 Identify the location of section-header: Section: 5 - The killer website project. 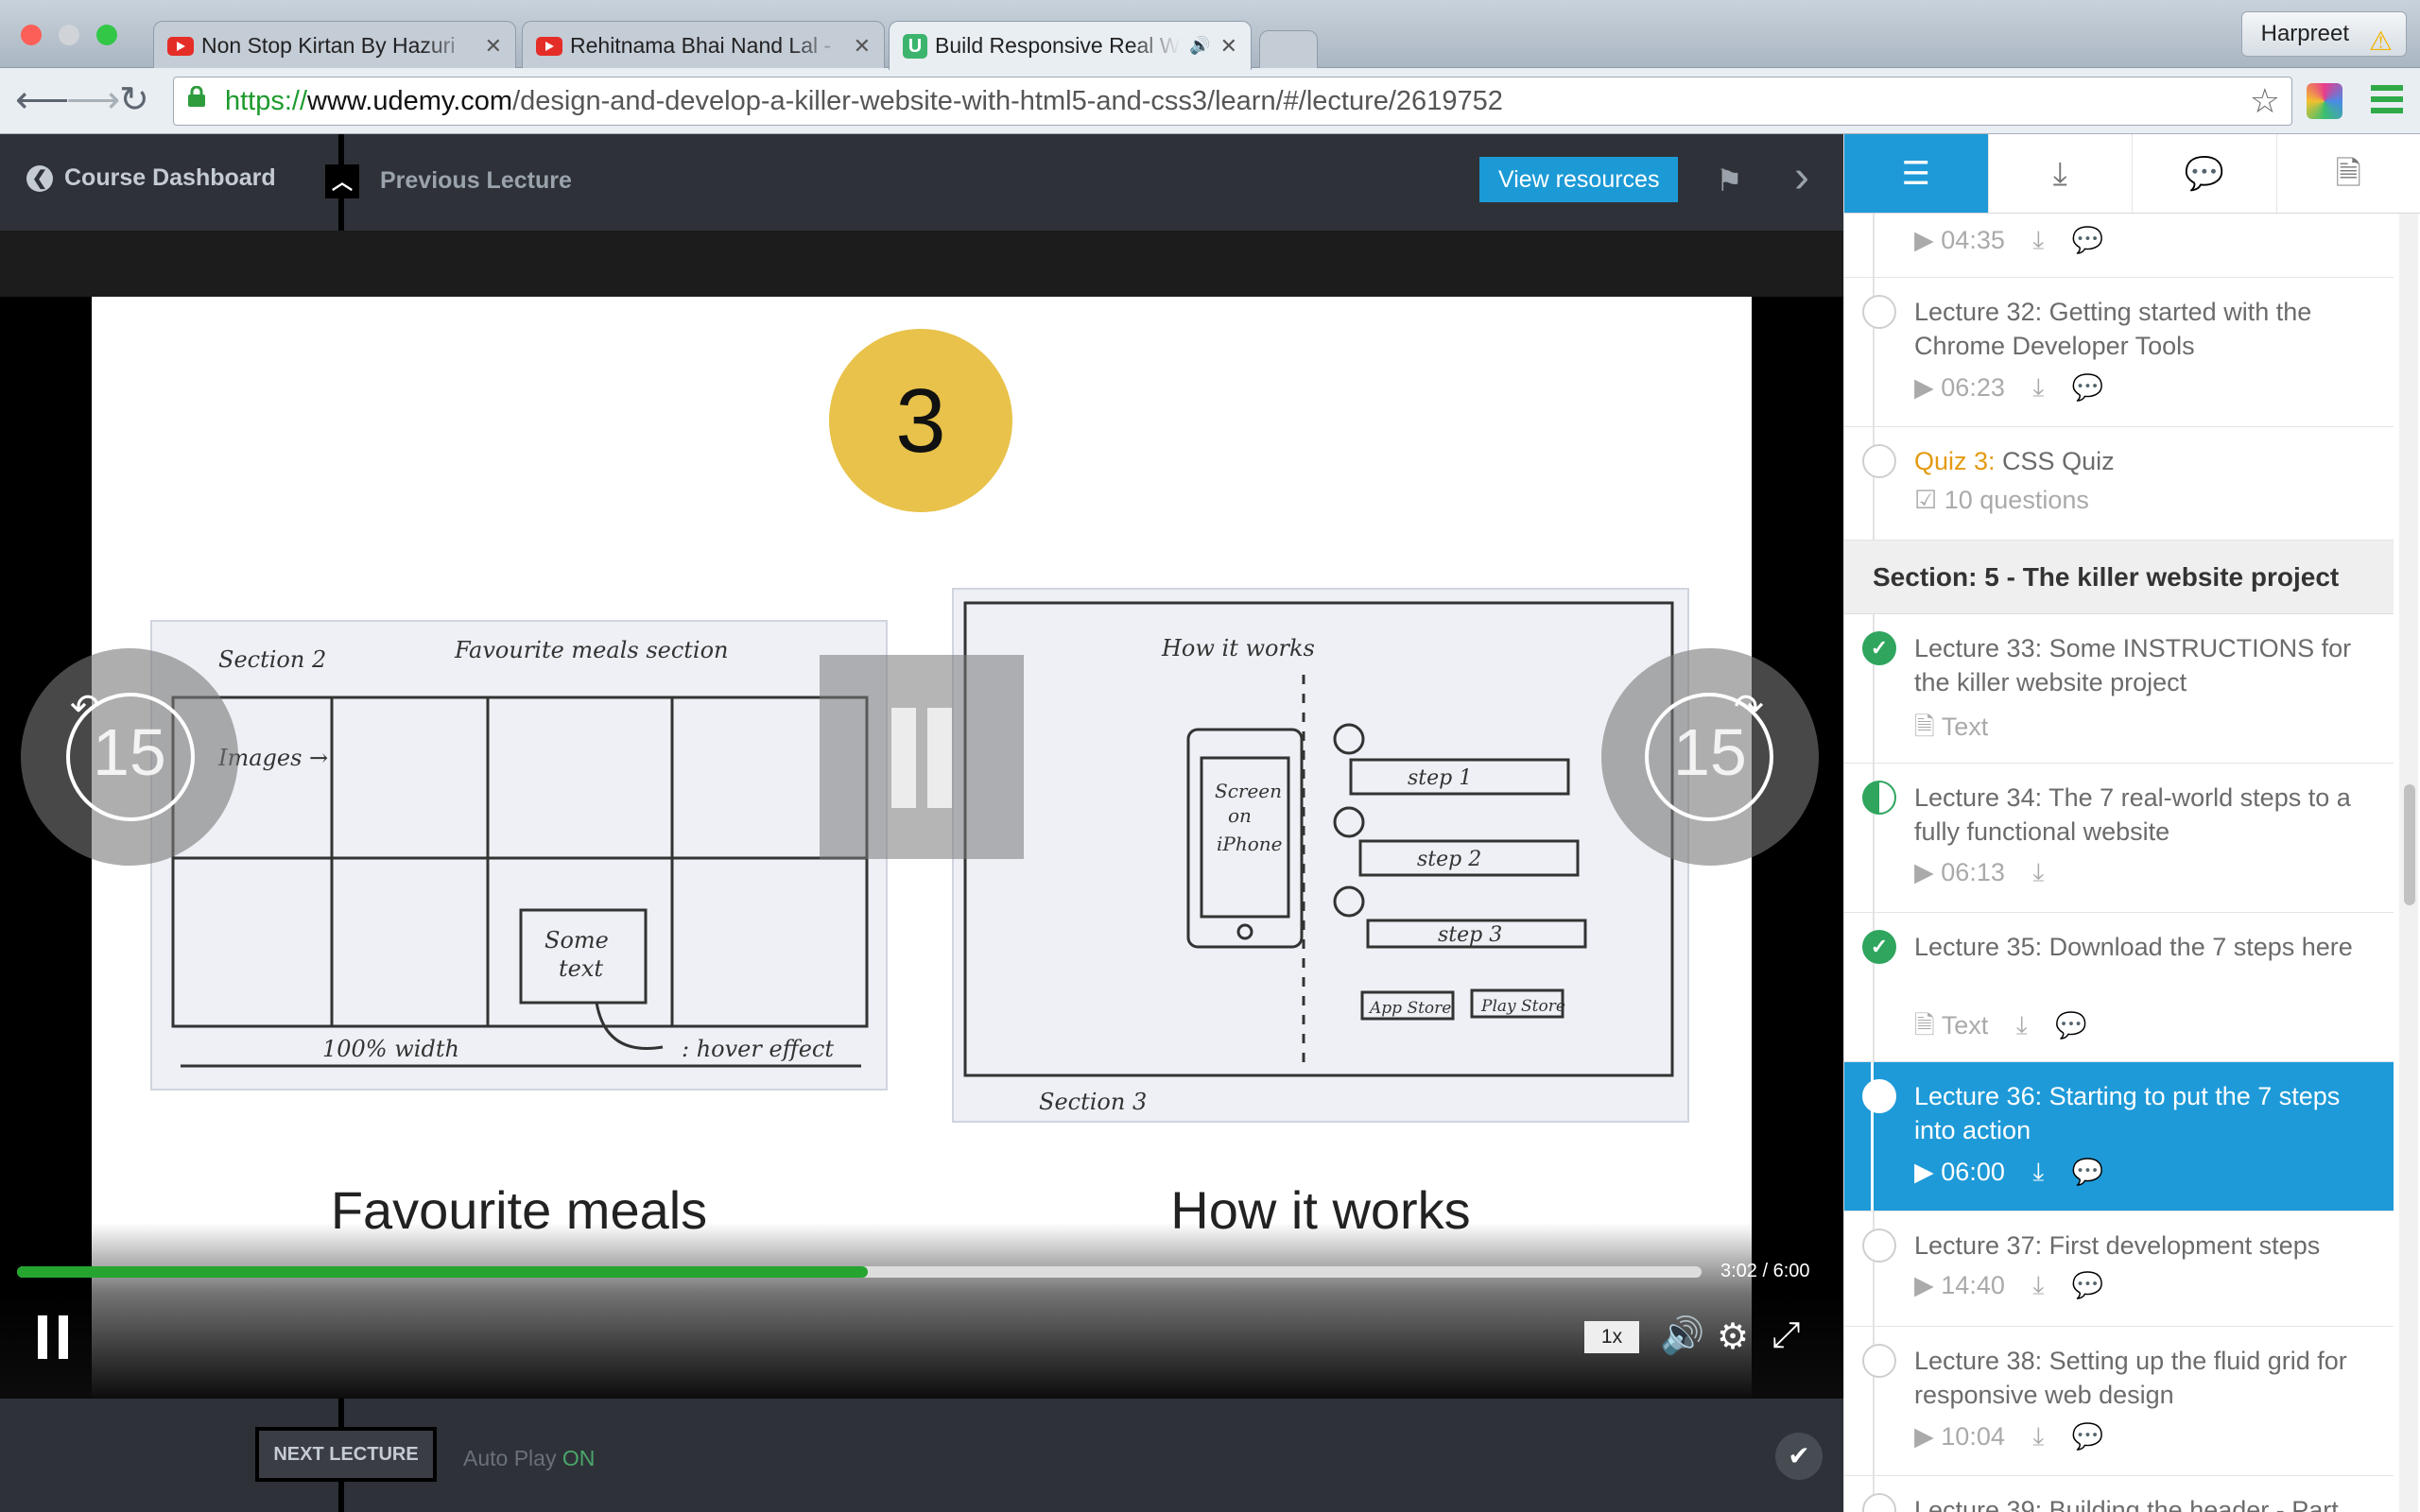
(2119, 577).